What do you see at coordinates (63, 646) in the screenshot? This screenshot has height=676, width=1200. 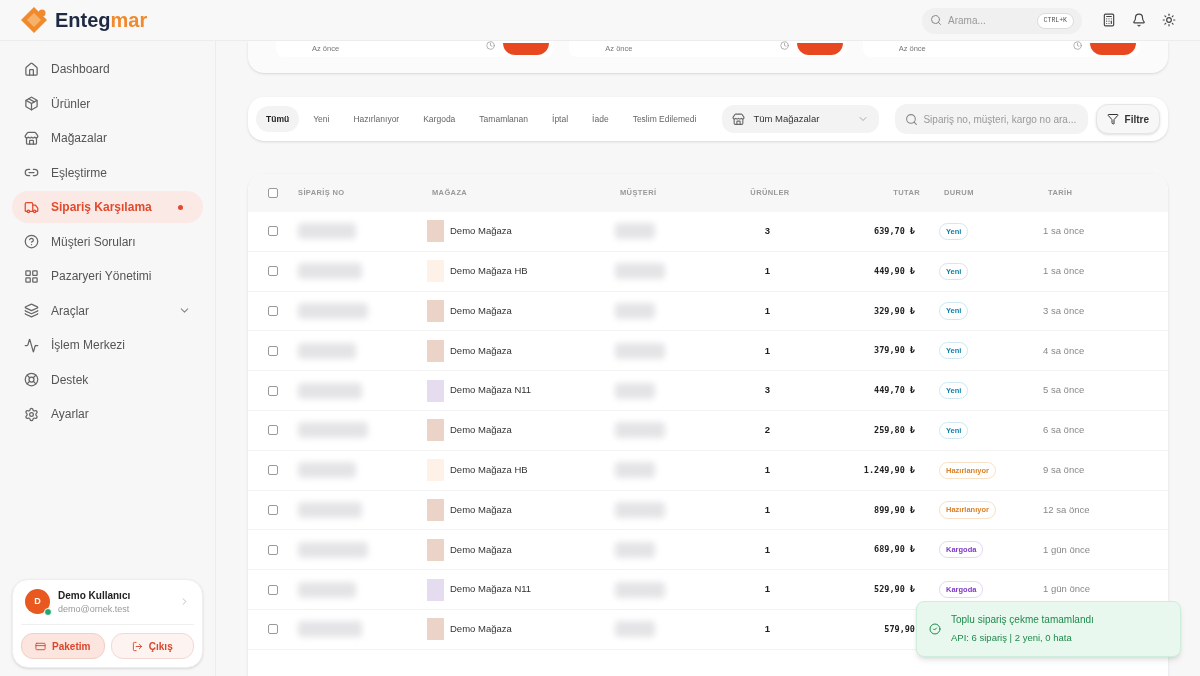 I see `package-button: Paketim` at bounding box center [63, 646].